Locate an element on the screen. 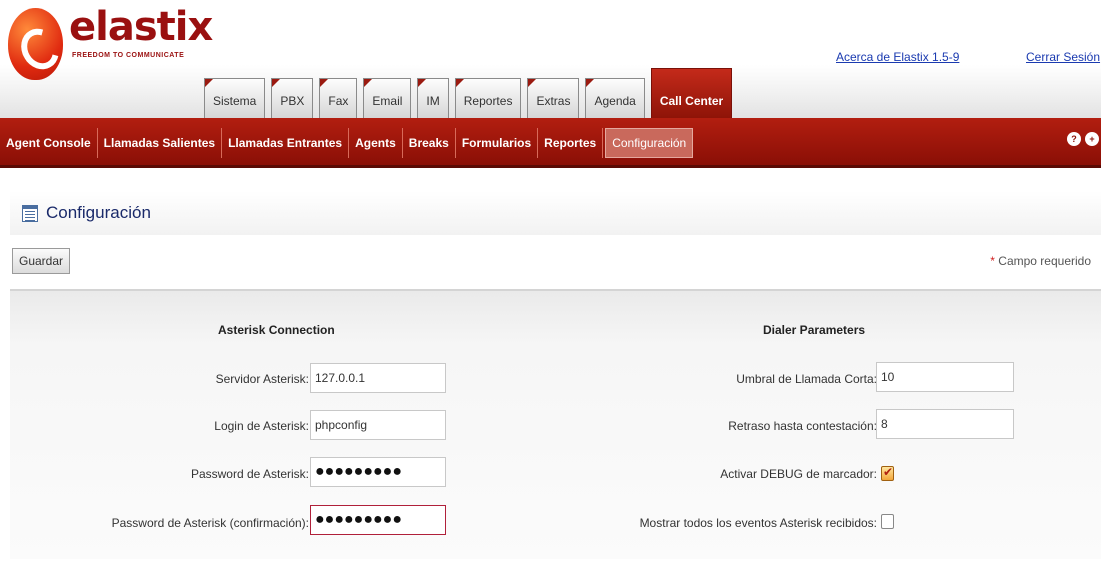 The width and height of the screenshot is (1101, 563). tab-im: IM is located at coordinates (433, 98).